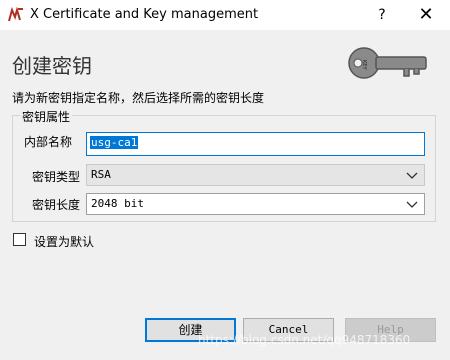 The height and width of the screenshot is (360, 450). What do you see at coordinates (255, 144) in the screenshot?
I see `internal-name-input: usg-ca1` at bounding box center [255, 144].